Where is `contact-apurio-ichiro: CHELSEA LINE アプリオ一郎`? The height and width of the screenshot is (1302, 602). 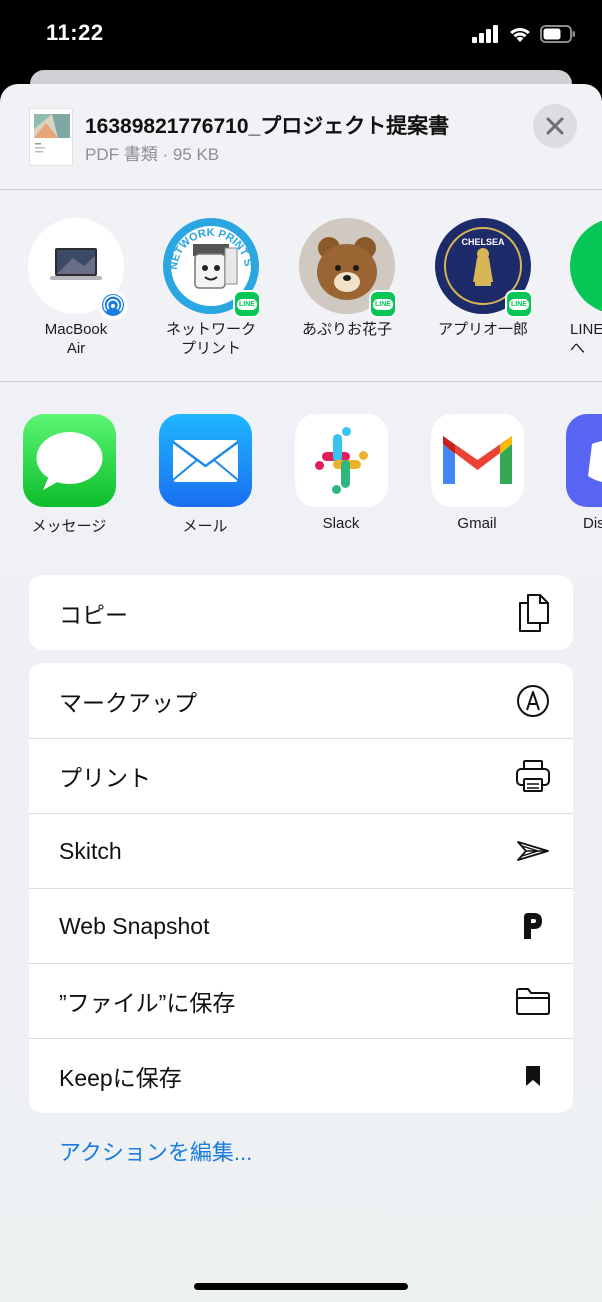 contact-apurio-ichiro: CHELSEA LINE アプリオ一郎 is located at coordinates (483, 278).